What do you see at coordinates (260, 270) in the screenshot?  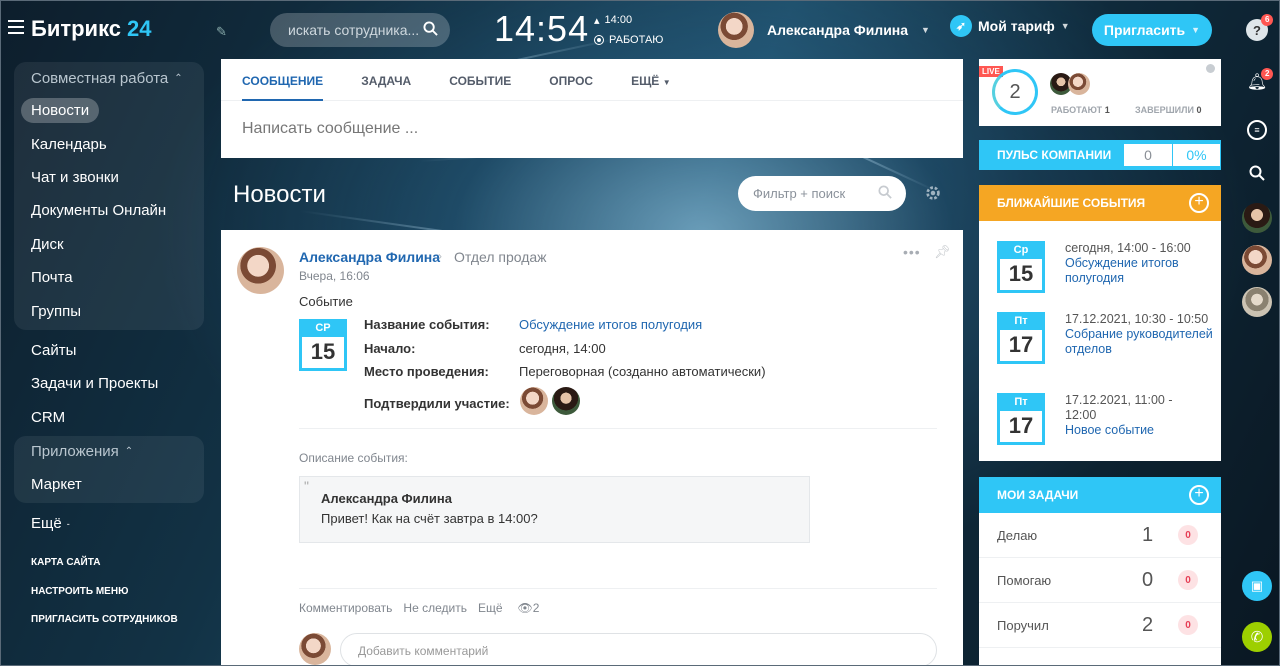 I see `author-avatar` at bounding box center [260, 270].